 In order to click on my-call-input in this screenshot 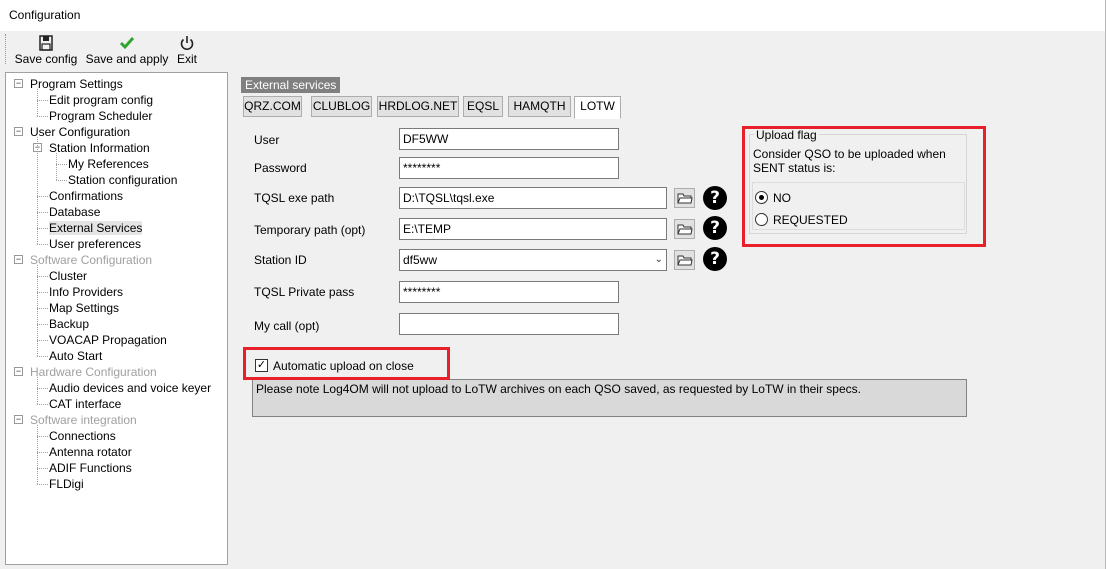, I will do `click(509, 324)`.